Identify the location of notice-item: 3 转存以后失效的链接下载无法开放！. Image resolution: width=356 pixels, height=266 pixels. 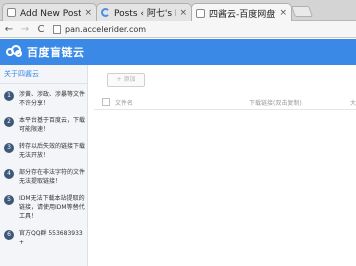
(44, 151).